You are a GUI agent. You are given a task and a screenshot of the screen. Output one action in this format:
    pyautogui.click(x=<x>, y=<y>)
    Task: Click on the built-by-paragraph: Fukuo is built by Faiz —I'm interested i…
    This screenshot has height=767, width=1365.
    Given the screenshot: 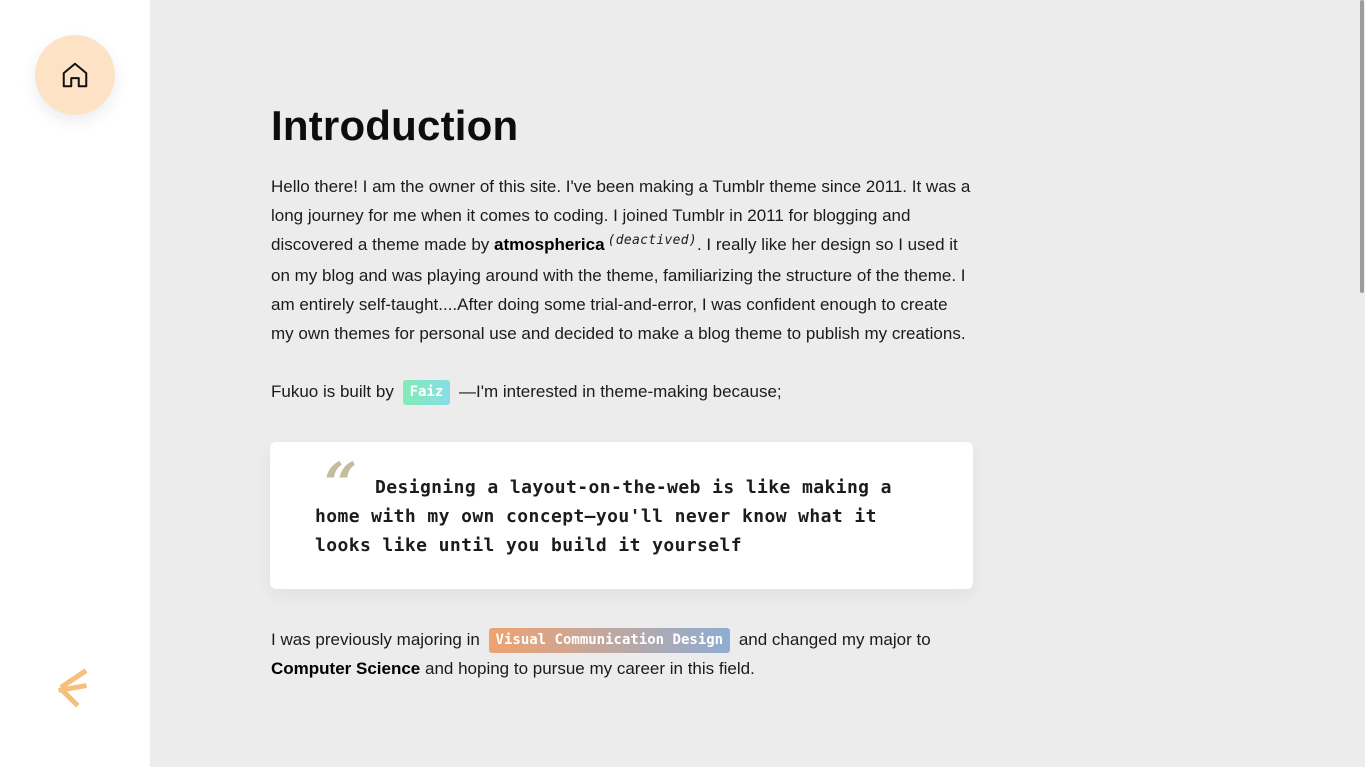 What is the action you would take?
    pyautogui.click(x=623, y=391)
    